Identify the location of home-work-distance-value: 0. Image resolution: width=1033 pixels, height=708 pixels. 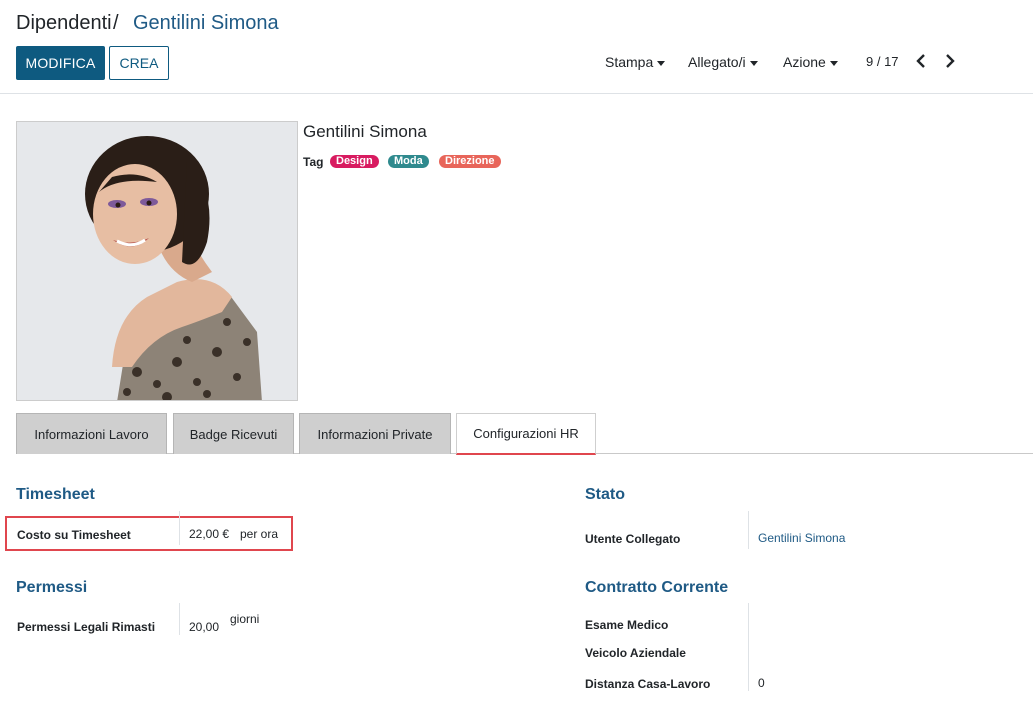
(761, 683).